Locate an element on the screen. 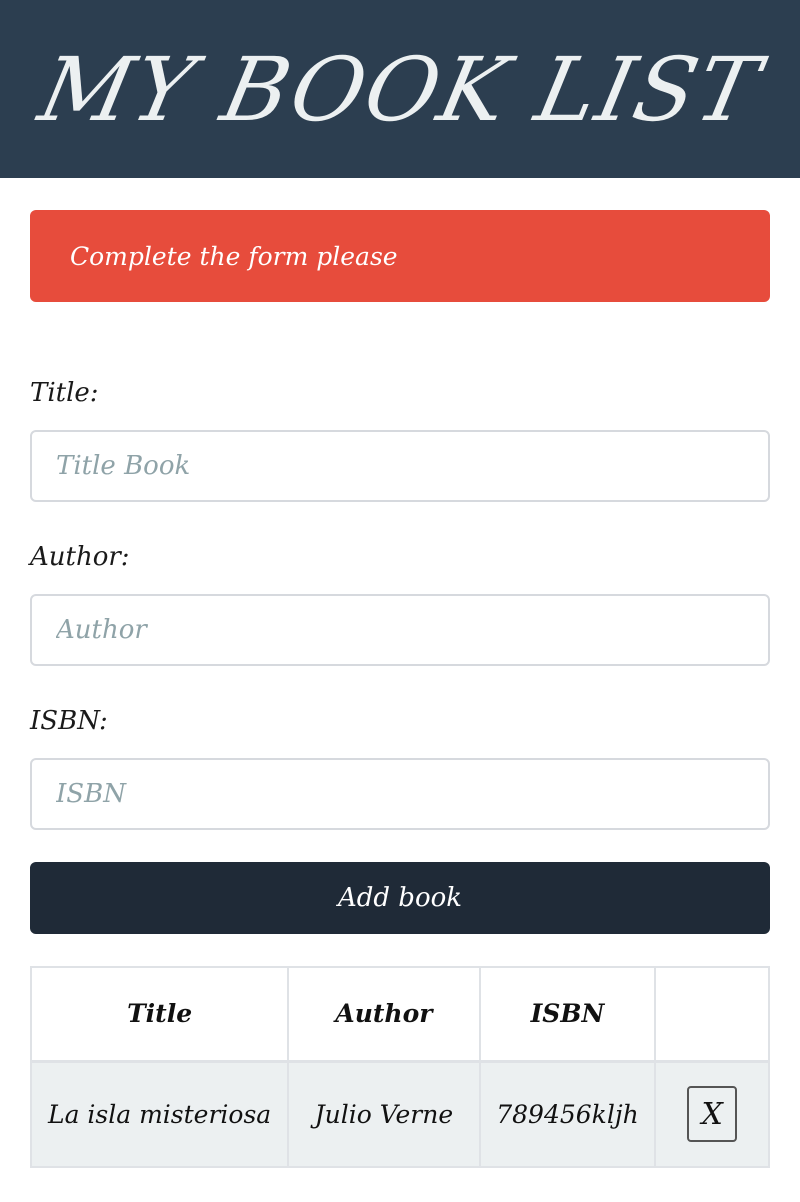 This screenshot has width=800, height=1202. title-label: Title: is located at coordinates (64, 393).